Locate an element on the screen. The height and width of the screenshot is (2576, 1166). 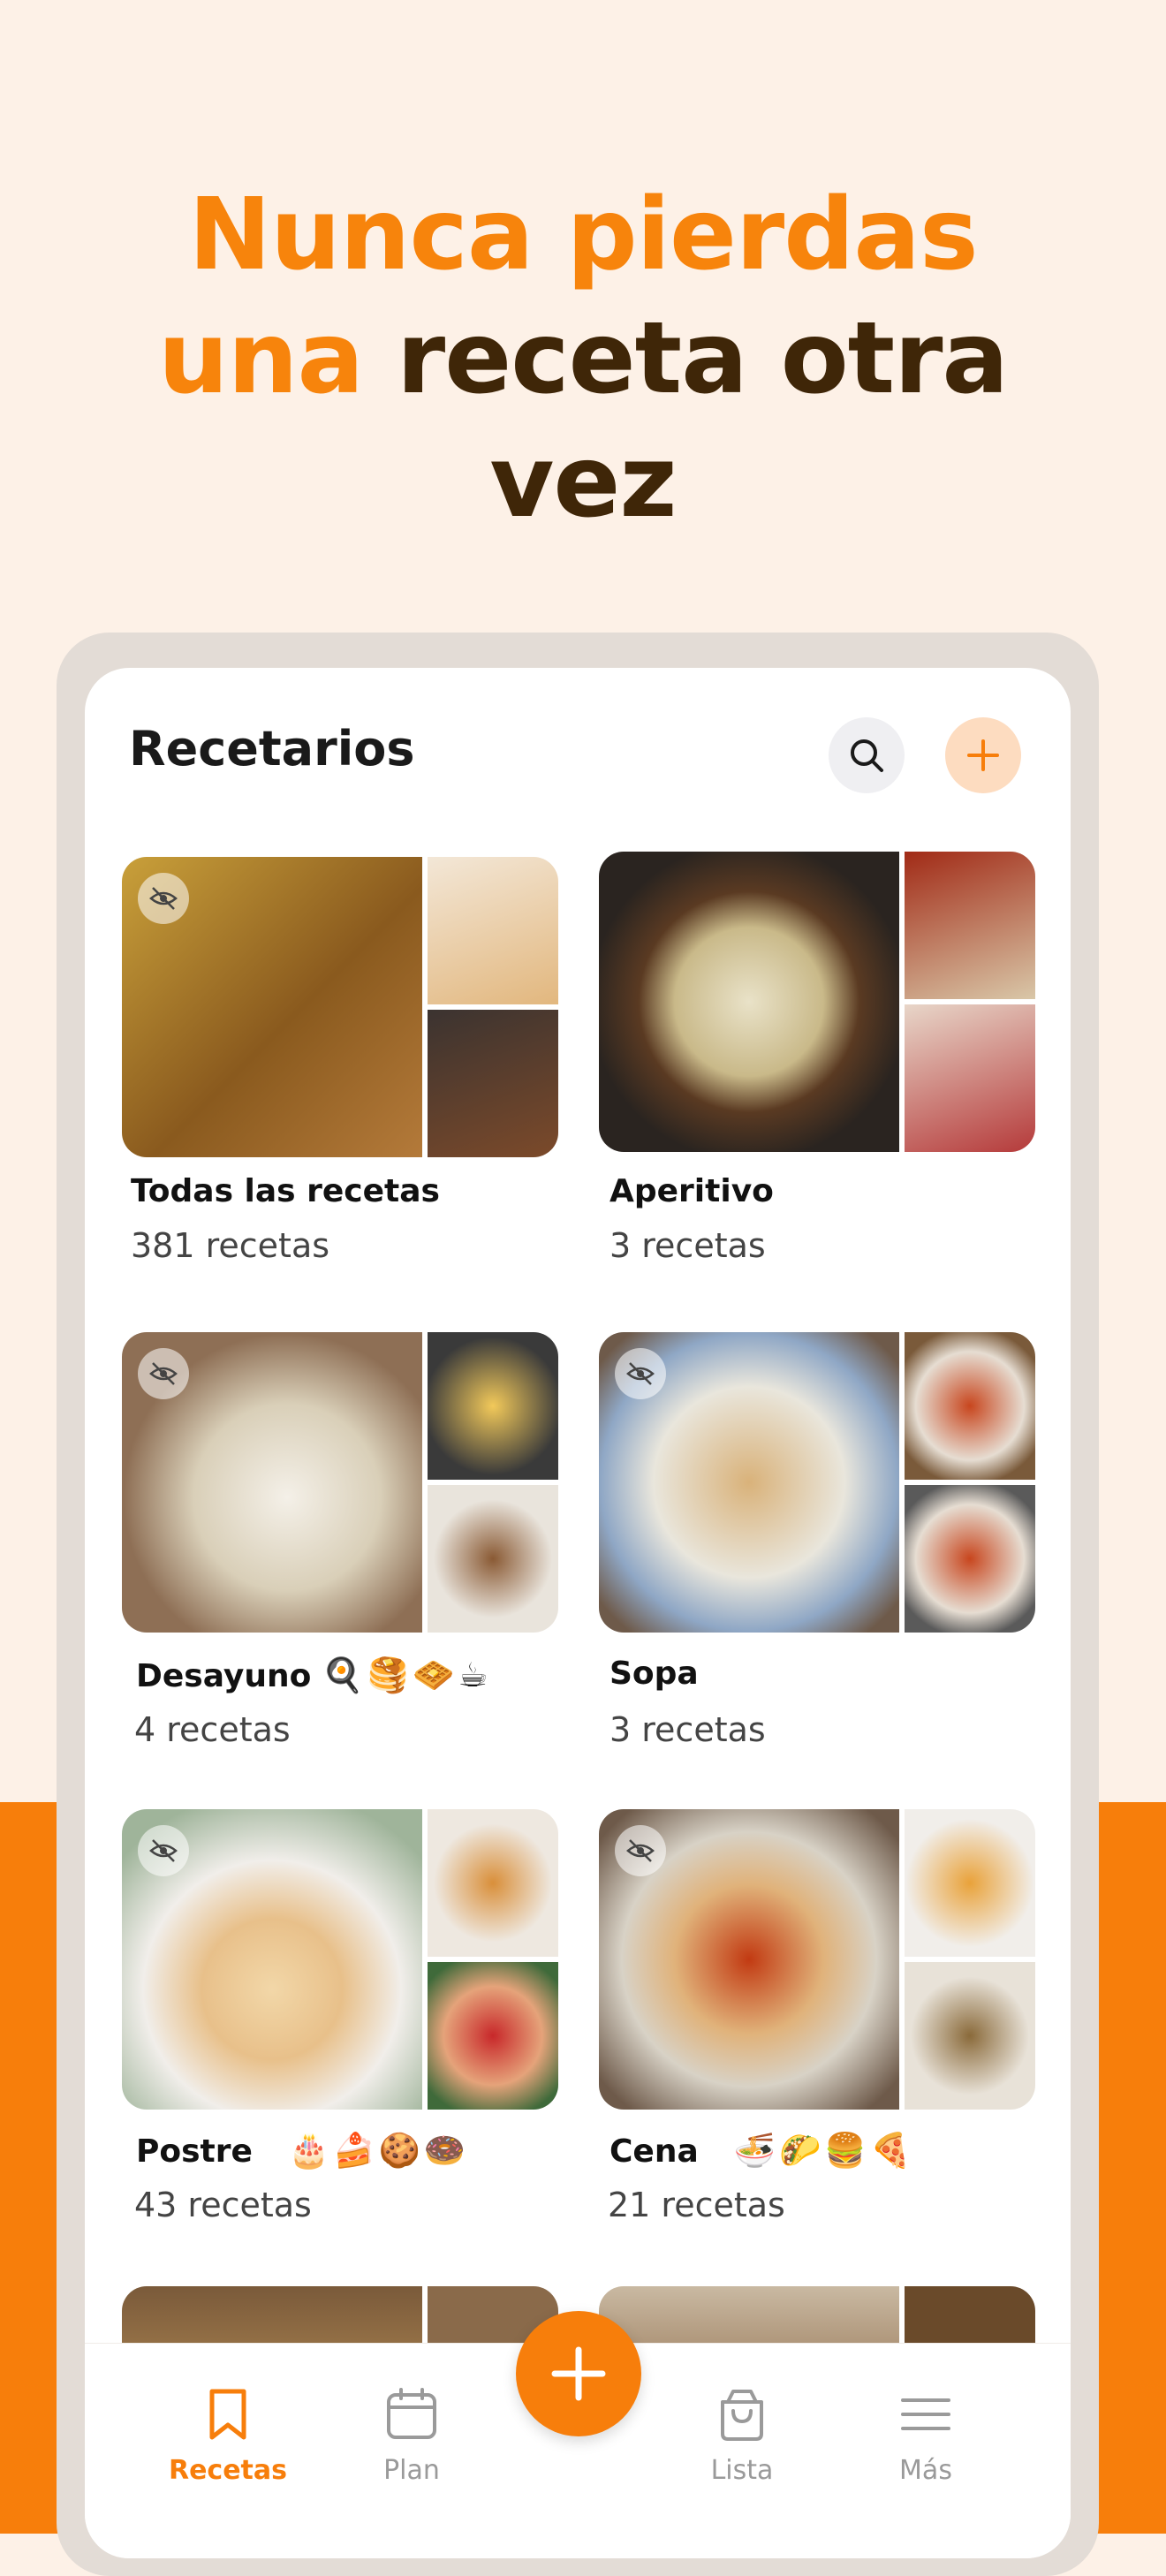
headline: Nunca pierdas una receta otra vez is located at coordinates (583, 359).